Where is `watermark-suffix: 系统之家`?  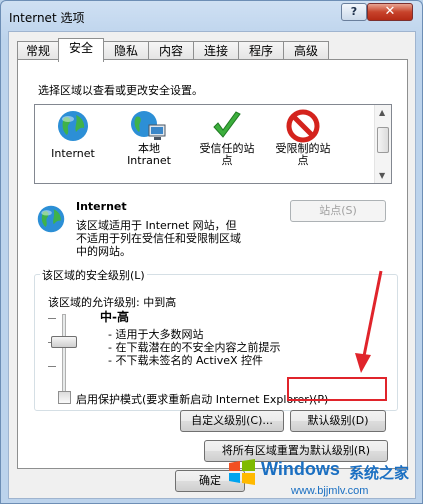 watermark-suffix: 系统之家 is located at coordinates (379, 473).